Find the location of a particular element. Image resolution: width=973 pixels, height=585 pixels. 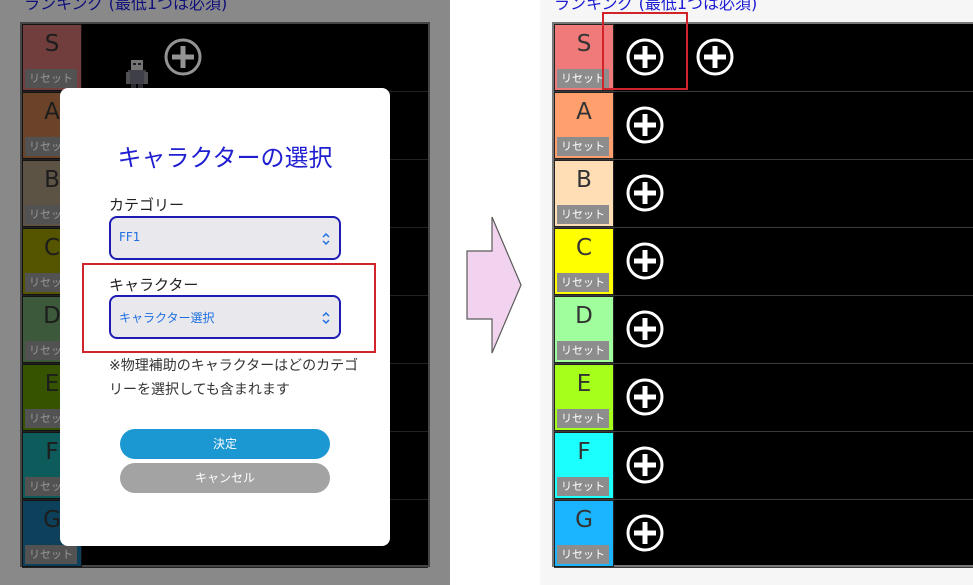

tier-row-d: D リセット is located at coordinates (763, 330).